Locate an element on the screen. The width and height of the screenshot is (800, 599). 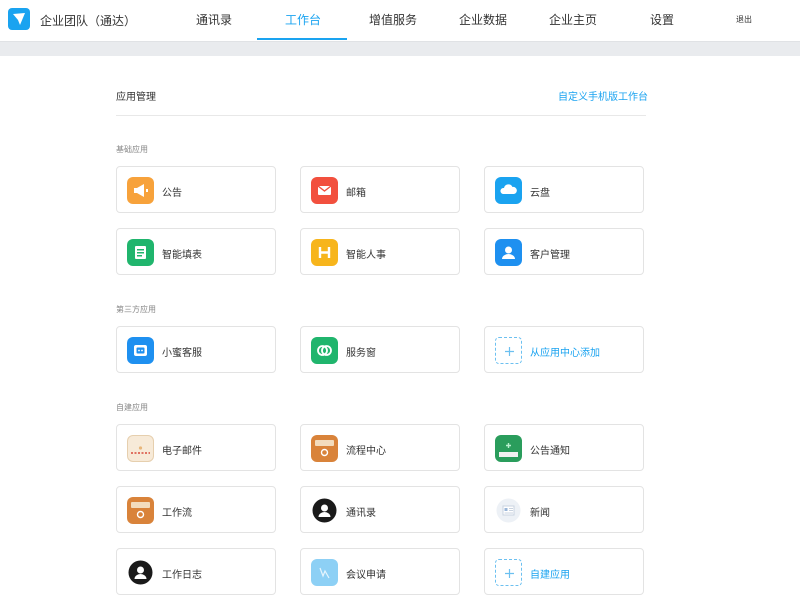
workflow-icon is located at coordinates (140, 510).